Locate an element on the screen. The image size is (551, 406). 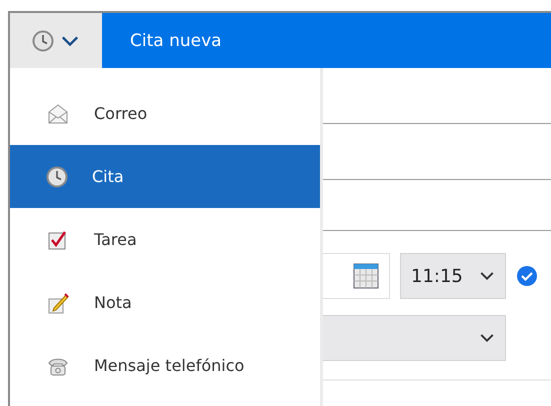
new-item-menu-button is located at coordinates (56, 40).